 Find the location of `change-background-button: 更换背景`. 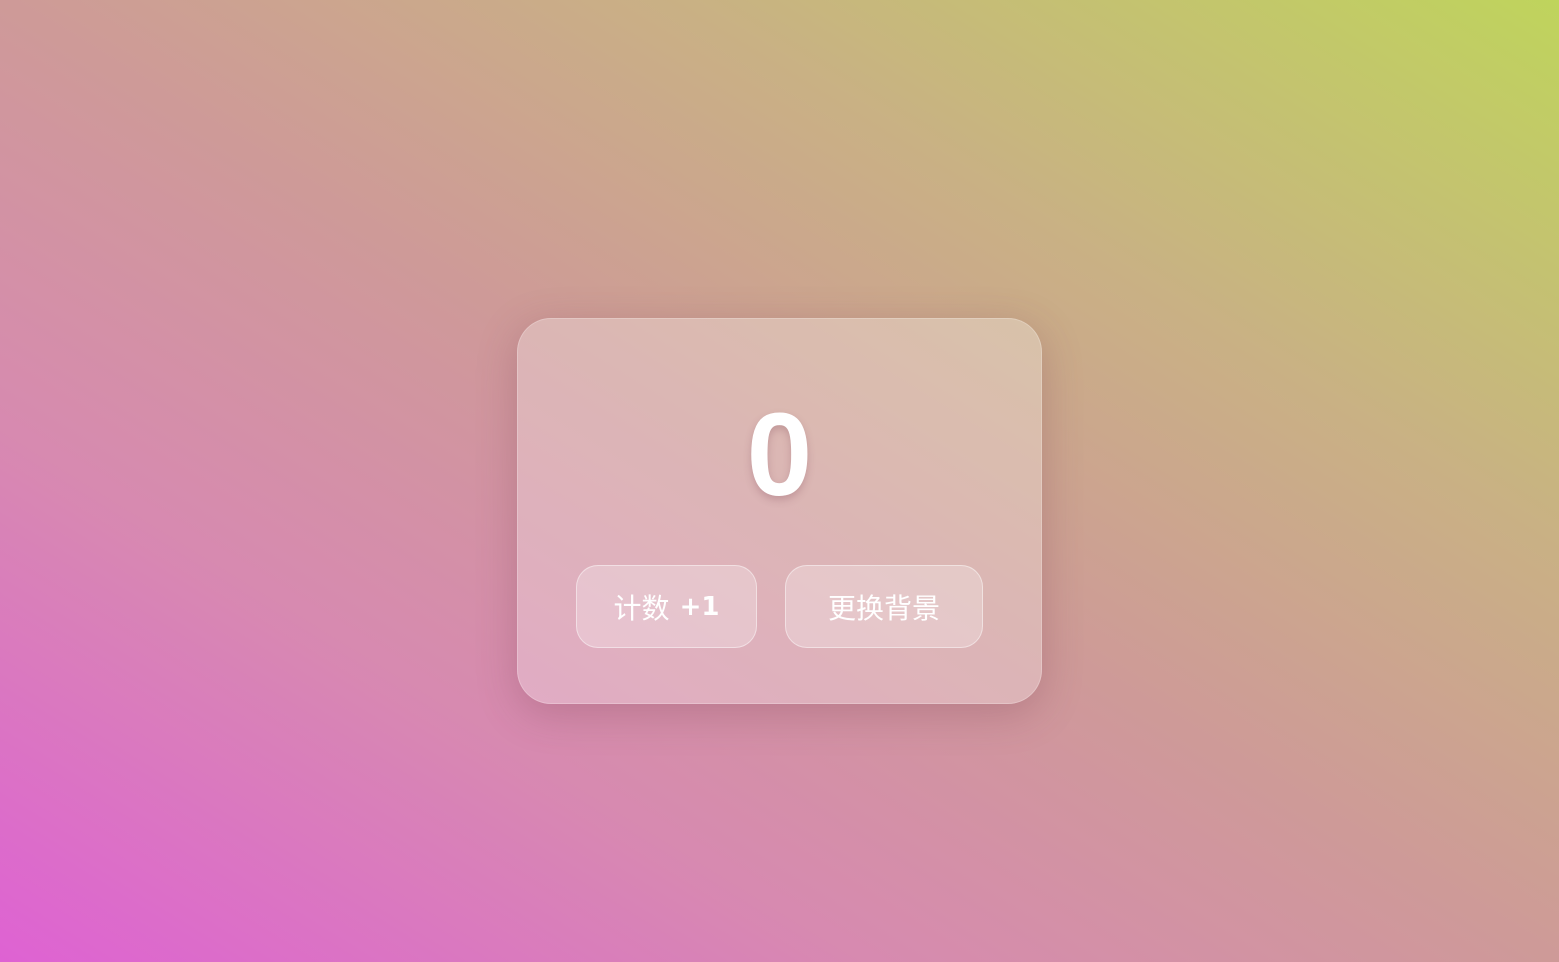

change-background-button: 更换背景 is located at coordinates (884, 606).